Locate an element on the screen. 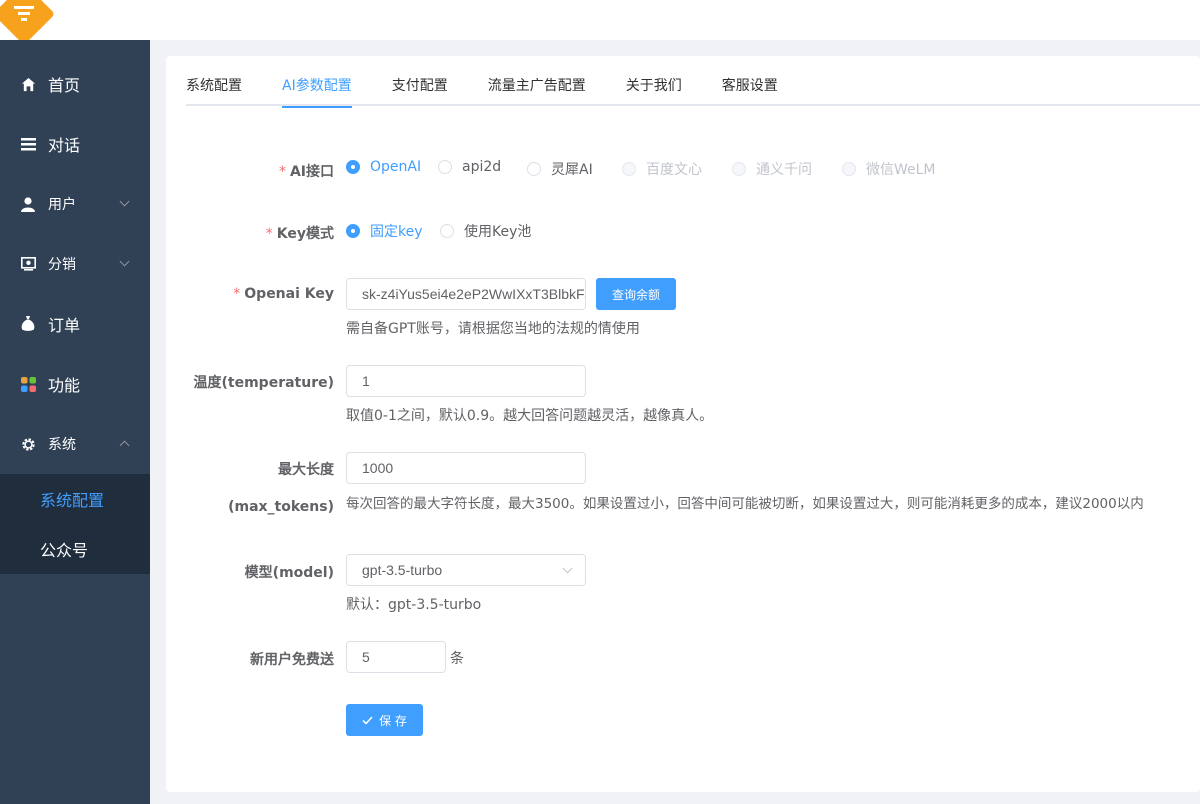  system-submenu: 系统配置 公众号 is located at coordinates (75, 524).